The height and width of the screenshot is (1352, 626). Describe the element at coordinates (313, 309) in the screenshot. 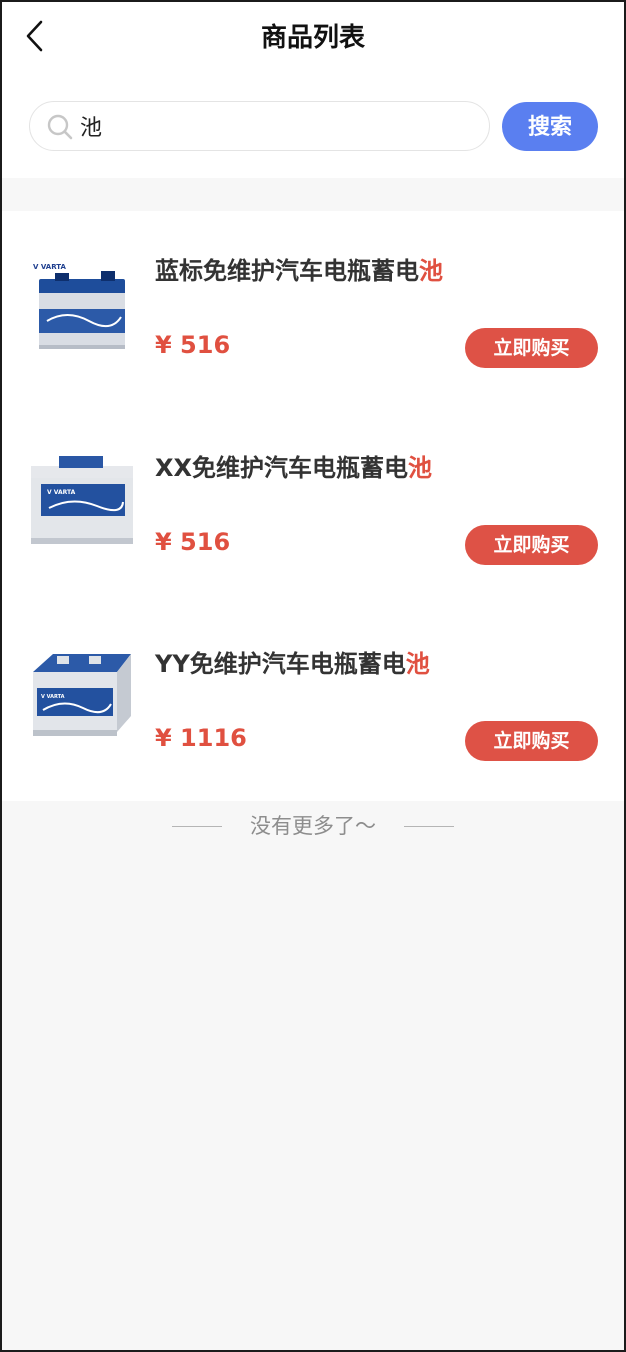

I see `list-item: V VARTA 蓝标免维护汽车电瓶蓄电池 ¥ 516 立即购买` at that location.